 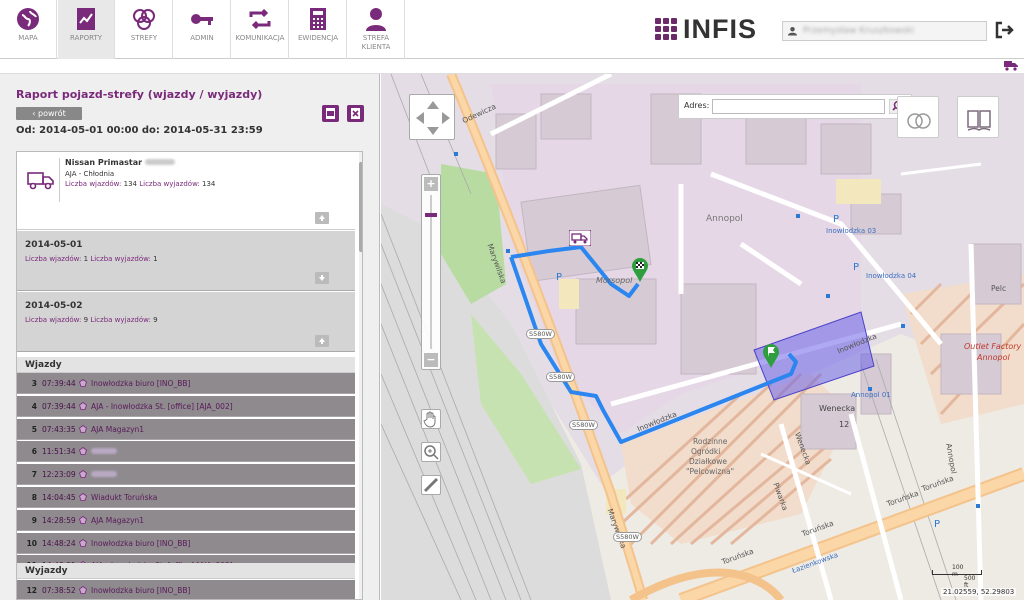 What do you see at coordinates (186, 429) in the screenshot?
I see `zone-event-row: 5 07:43:35 AJA Magazyn1` at bounding box center [186, 429].